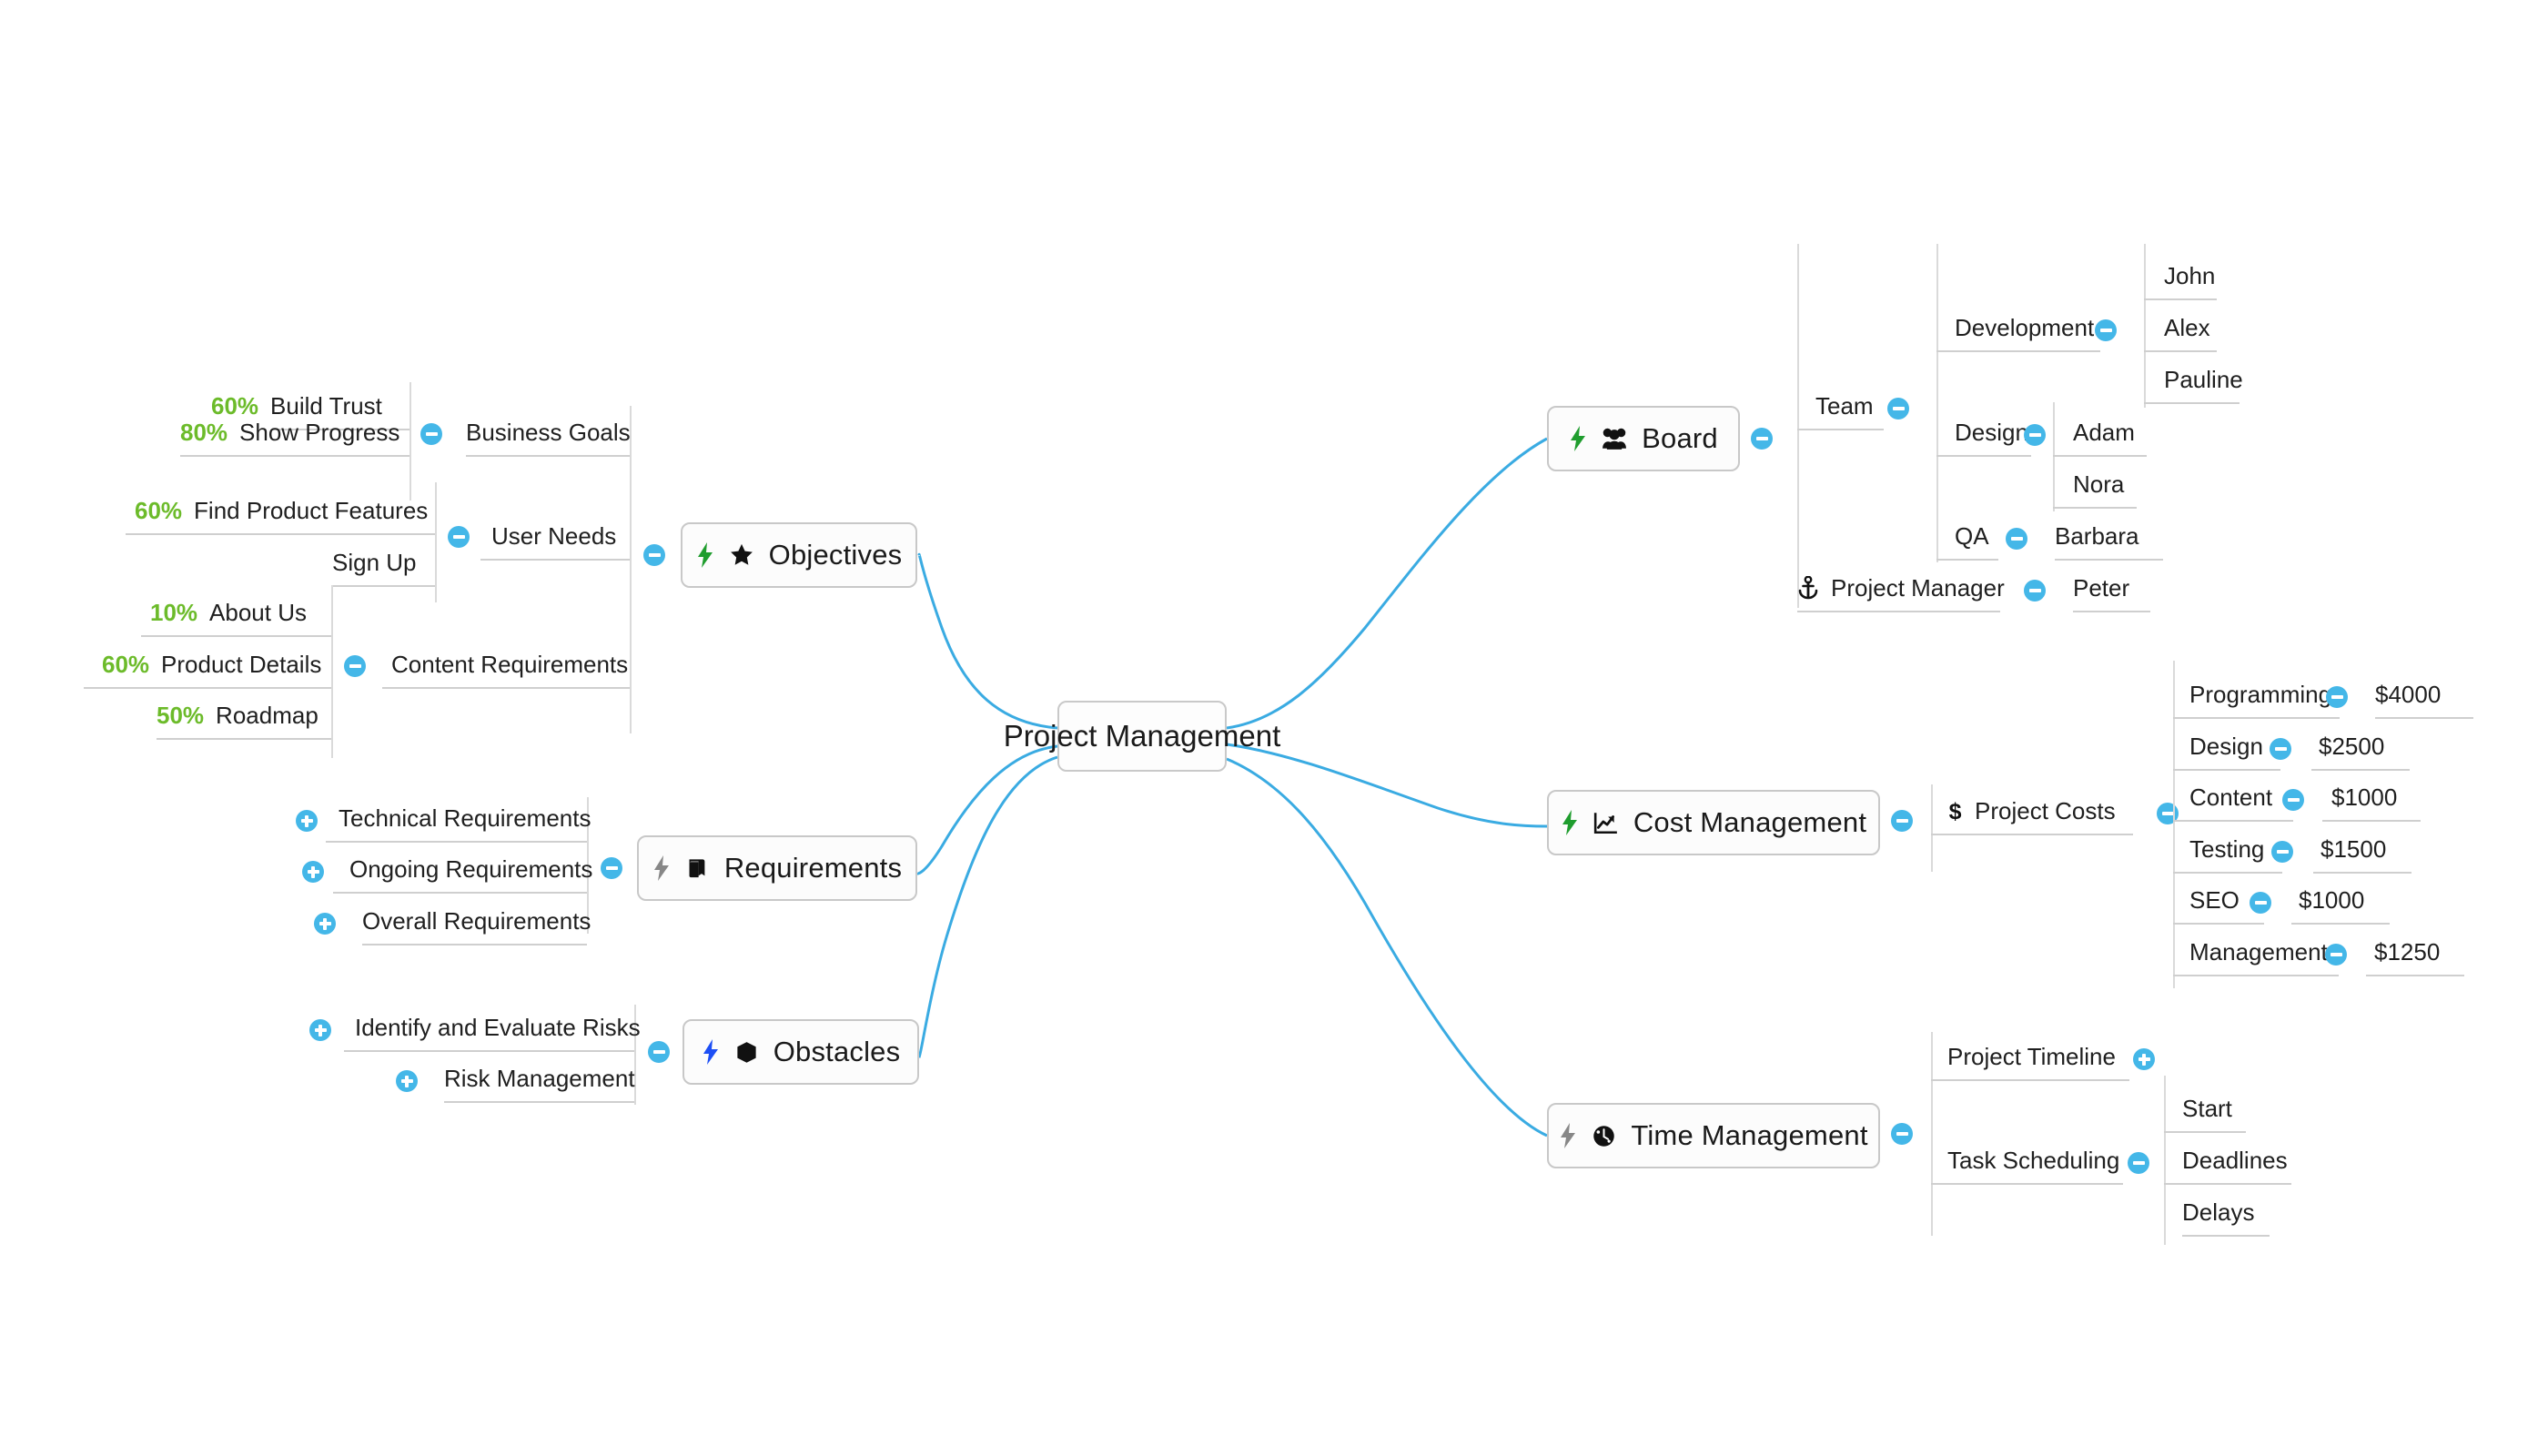 This screenshot has width=2548, height=1456. Describe the element at coordinates (1762, 439) in the screenshot. I see `toggle-board` at that location.